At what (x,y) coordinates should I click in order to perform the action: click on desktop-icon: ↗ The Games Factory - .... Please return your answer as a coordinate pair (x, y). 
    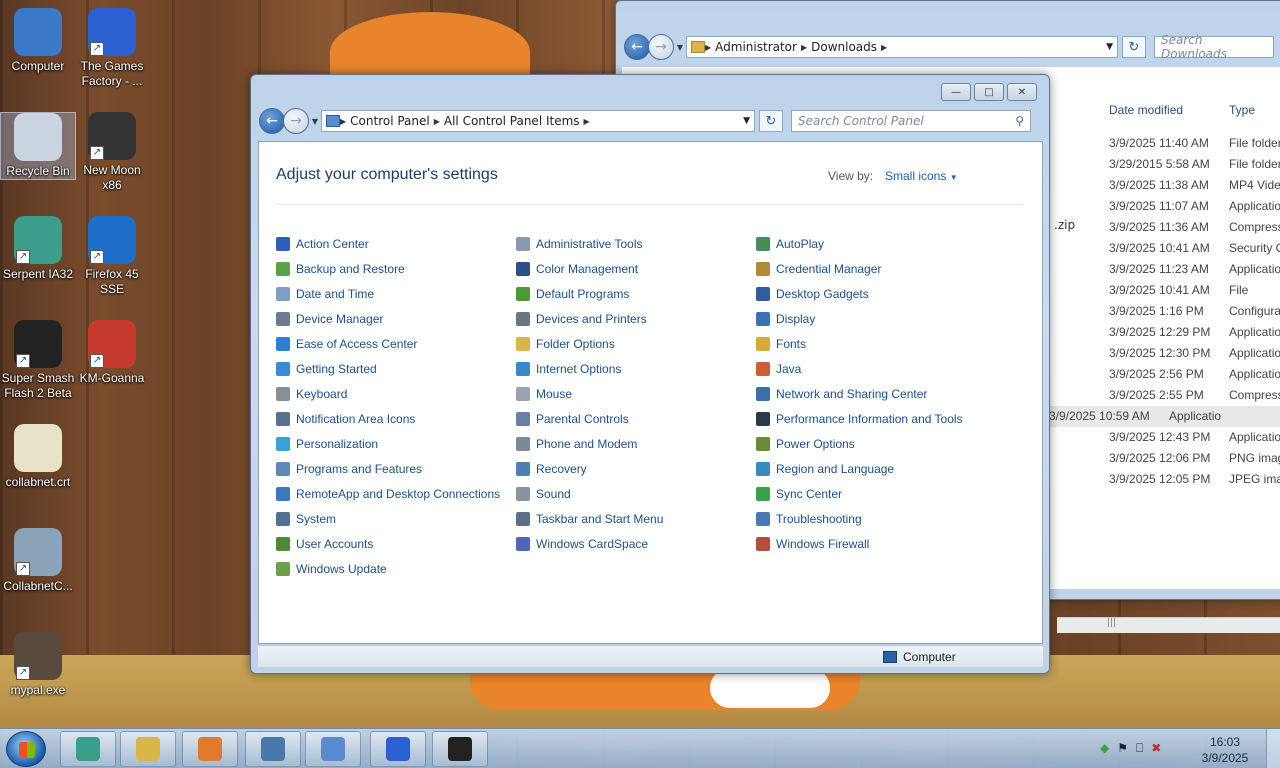
    Looking at the image, I should click on (112, 48).